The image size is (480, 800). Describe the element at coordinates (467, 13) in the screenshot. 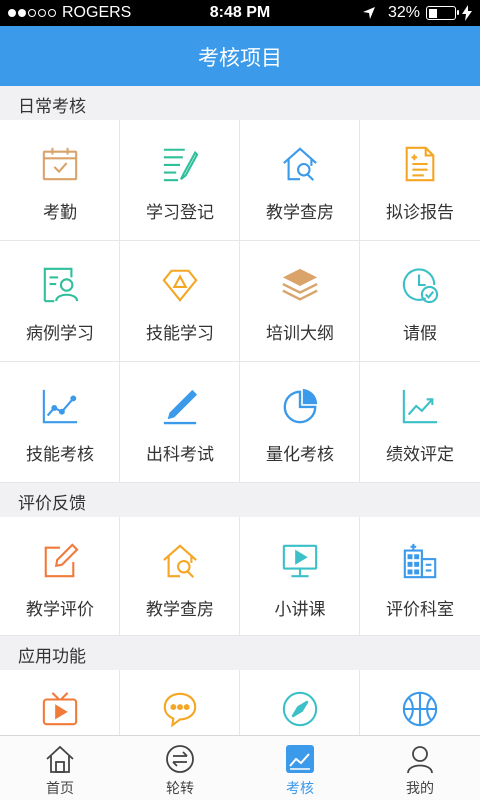

I see `charging-bolt-icon` at that location.